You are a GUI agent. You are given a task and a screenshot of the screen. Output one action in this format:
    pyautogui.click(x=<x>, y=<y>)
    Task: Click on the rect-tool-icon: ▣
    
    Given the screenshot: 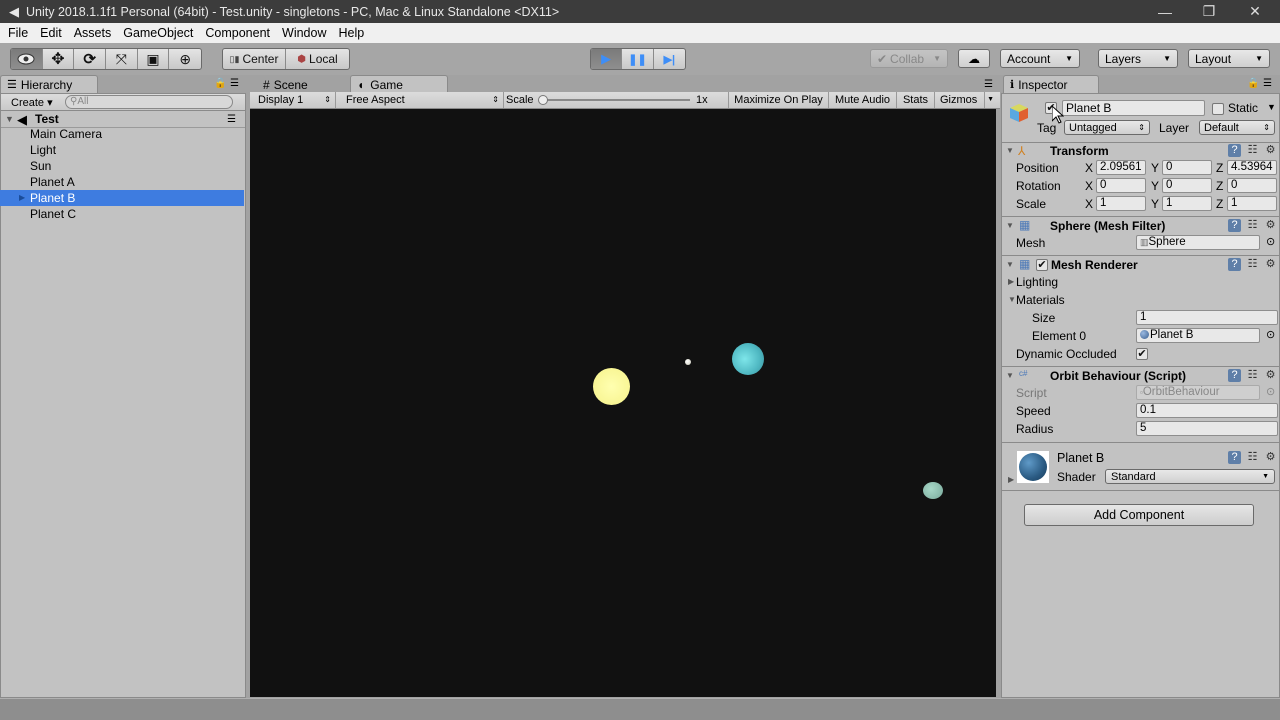 What is the action you would take?
    pyautogui.click(x=154, y=59)
    